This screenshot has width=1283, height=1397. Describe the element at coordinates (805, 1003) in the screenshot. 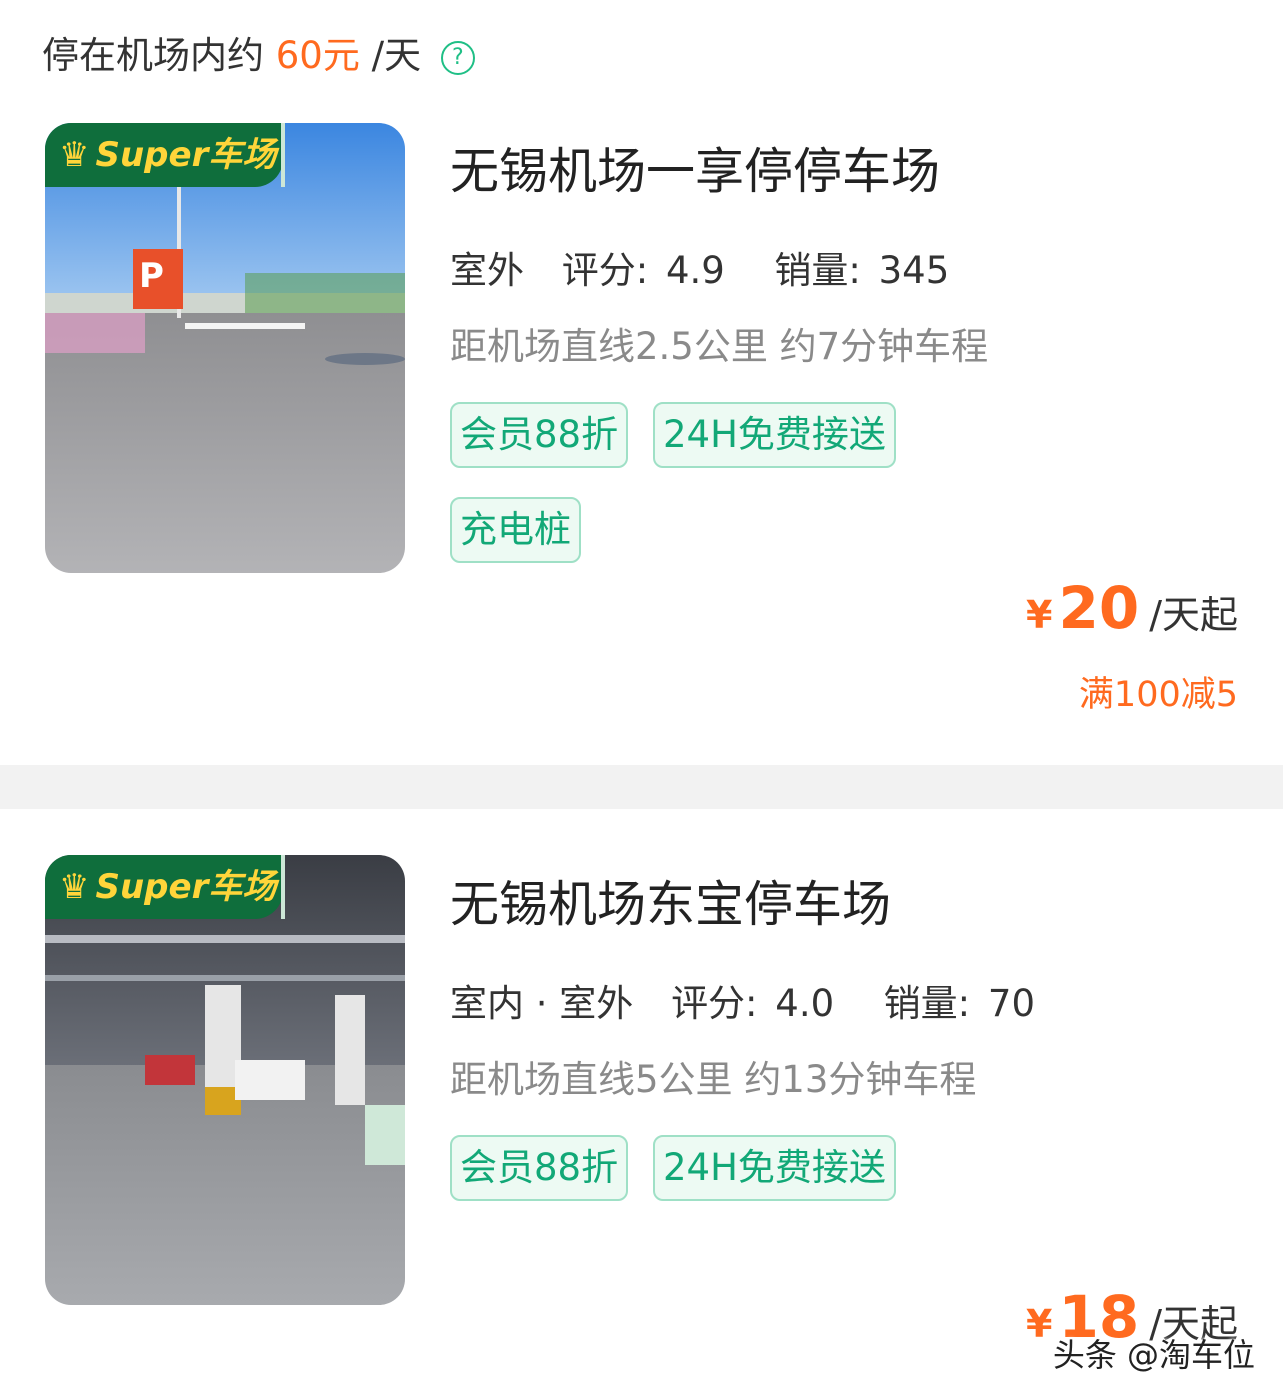

I see `rating-value: 4.0` at that location.